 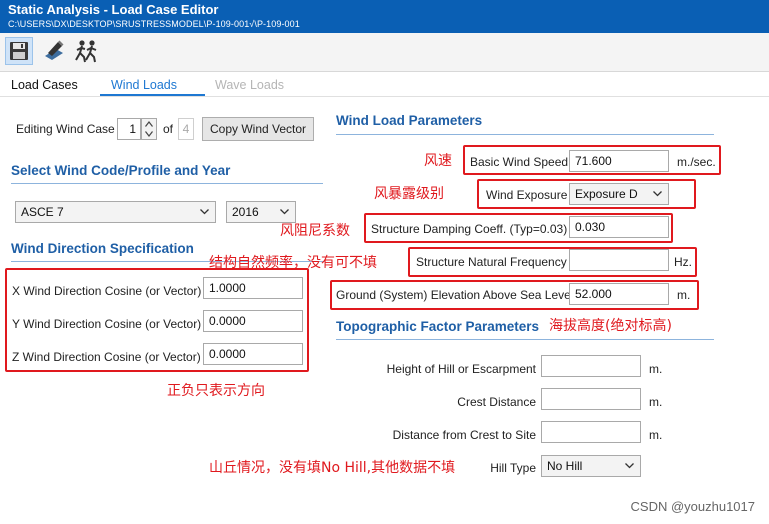 What do you see at coordinates (519, 162) in the screenshot?
I see `wind-speed-label: Basic Wind Speed` at bounding box center [519, 162].